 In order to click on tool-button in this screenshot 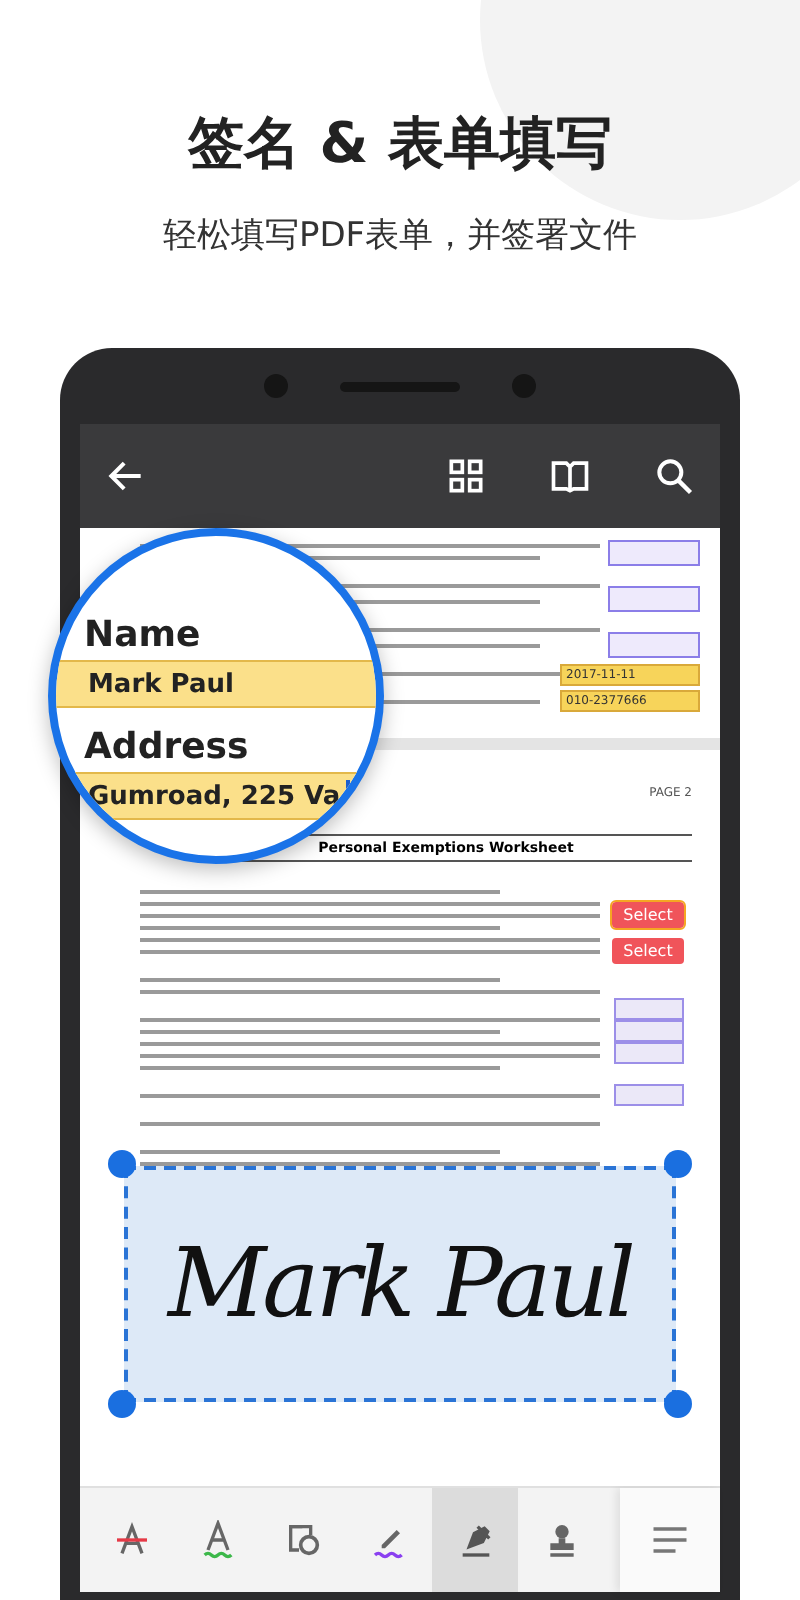, I will do `click(475, 1540)`.